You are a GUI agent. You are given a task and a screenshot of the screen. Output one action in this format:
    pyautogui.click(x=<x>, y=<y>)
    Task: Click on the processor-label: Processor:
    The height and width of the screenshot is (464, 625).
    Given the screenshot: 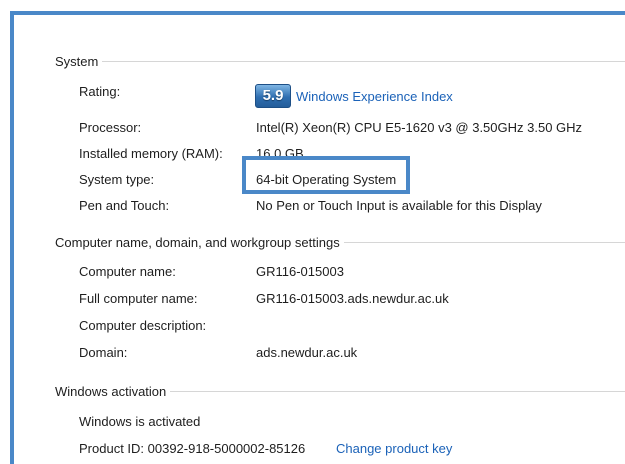 What is the action you would take?
    pyautogui.click(x=110, y=127)
    